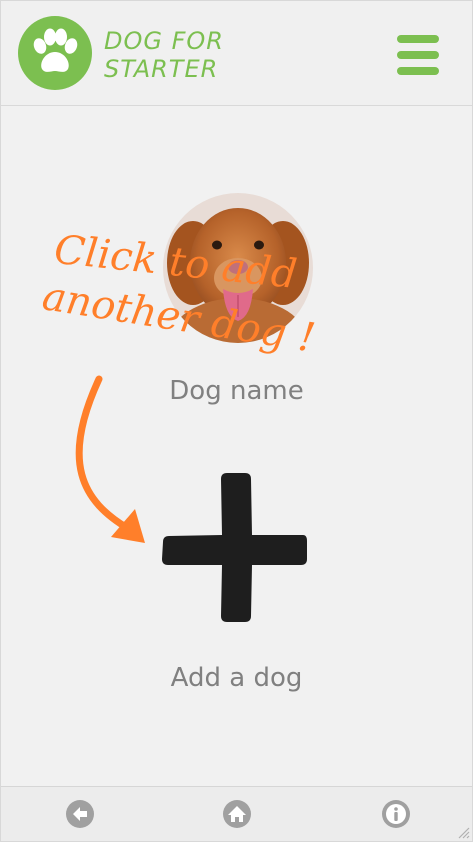 The height and width of the screenshot is (842, 473). Describe the element at coordinates (164, 41) in the screenshot. I see `brand-line-1: DOG FOR` at that location.